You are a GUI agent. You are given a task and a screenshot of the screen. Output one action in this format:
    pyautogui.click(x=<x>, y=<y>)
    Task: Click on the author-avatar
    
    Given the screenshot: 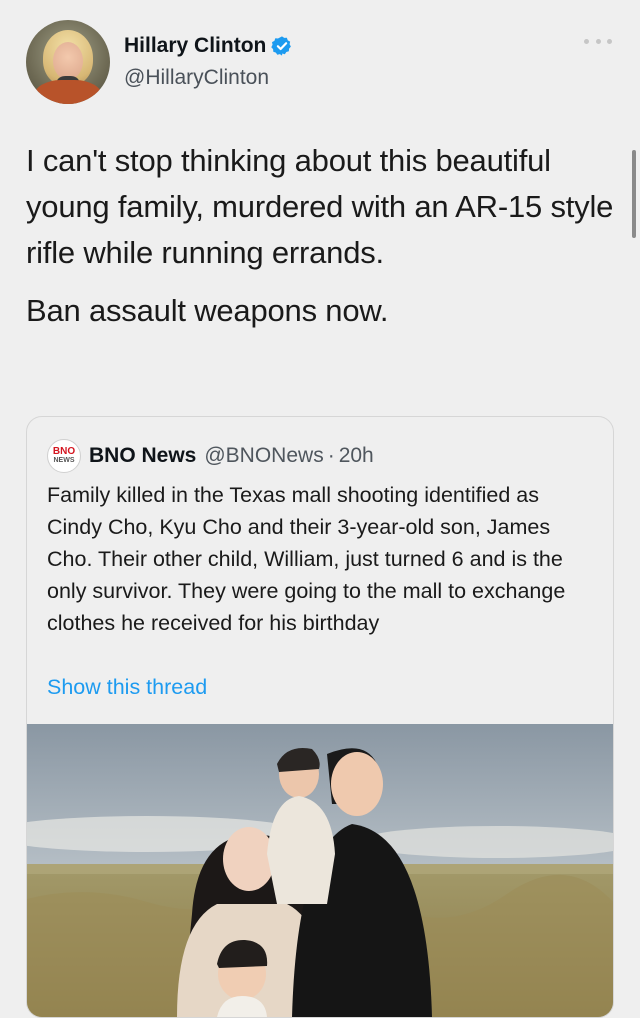 What is the action you would take?
    pyautogui.click(x=68, y=62)
    